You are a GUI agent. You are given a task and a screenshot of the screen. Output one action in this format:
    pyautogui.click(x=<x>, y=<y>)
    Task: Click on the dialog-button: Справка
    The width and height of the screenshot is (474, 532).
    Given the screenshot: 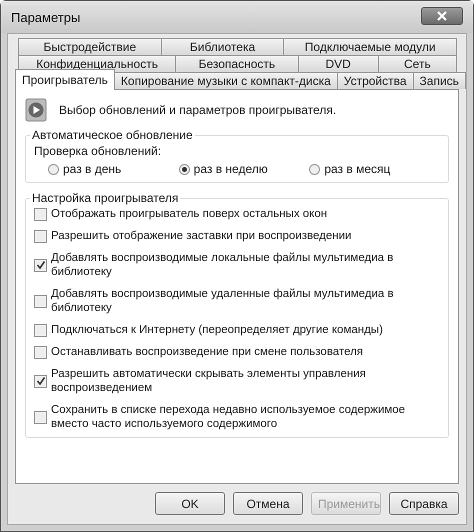 What is the action you would take?
    pyautogui.click(x=424, y=503)
    